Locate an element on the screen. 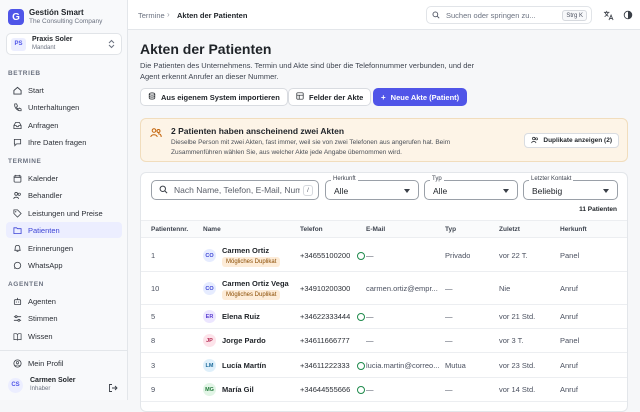 The height and width of the screenshot is (412, 640). sidebar-item-label: Ihre Daten fragen is located at coordinates (57, 142).